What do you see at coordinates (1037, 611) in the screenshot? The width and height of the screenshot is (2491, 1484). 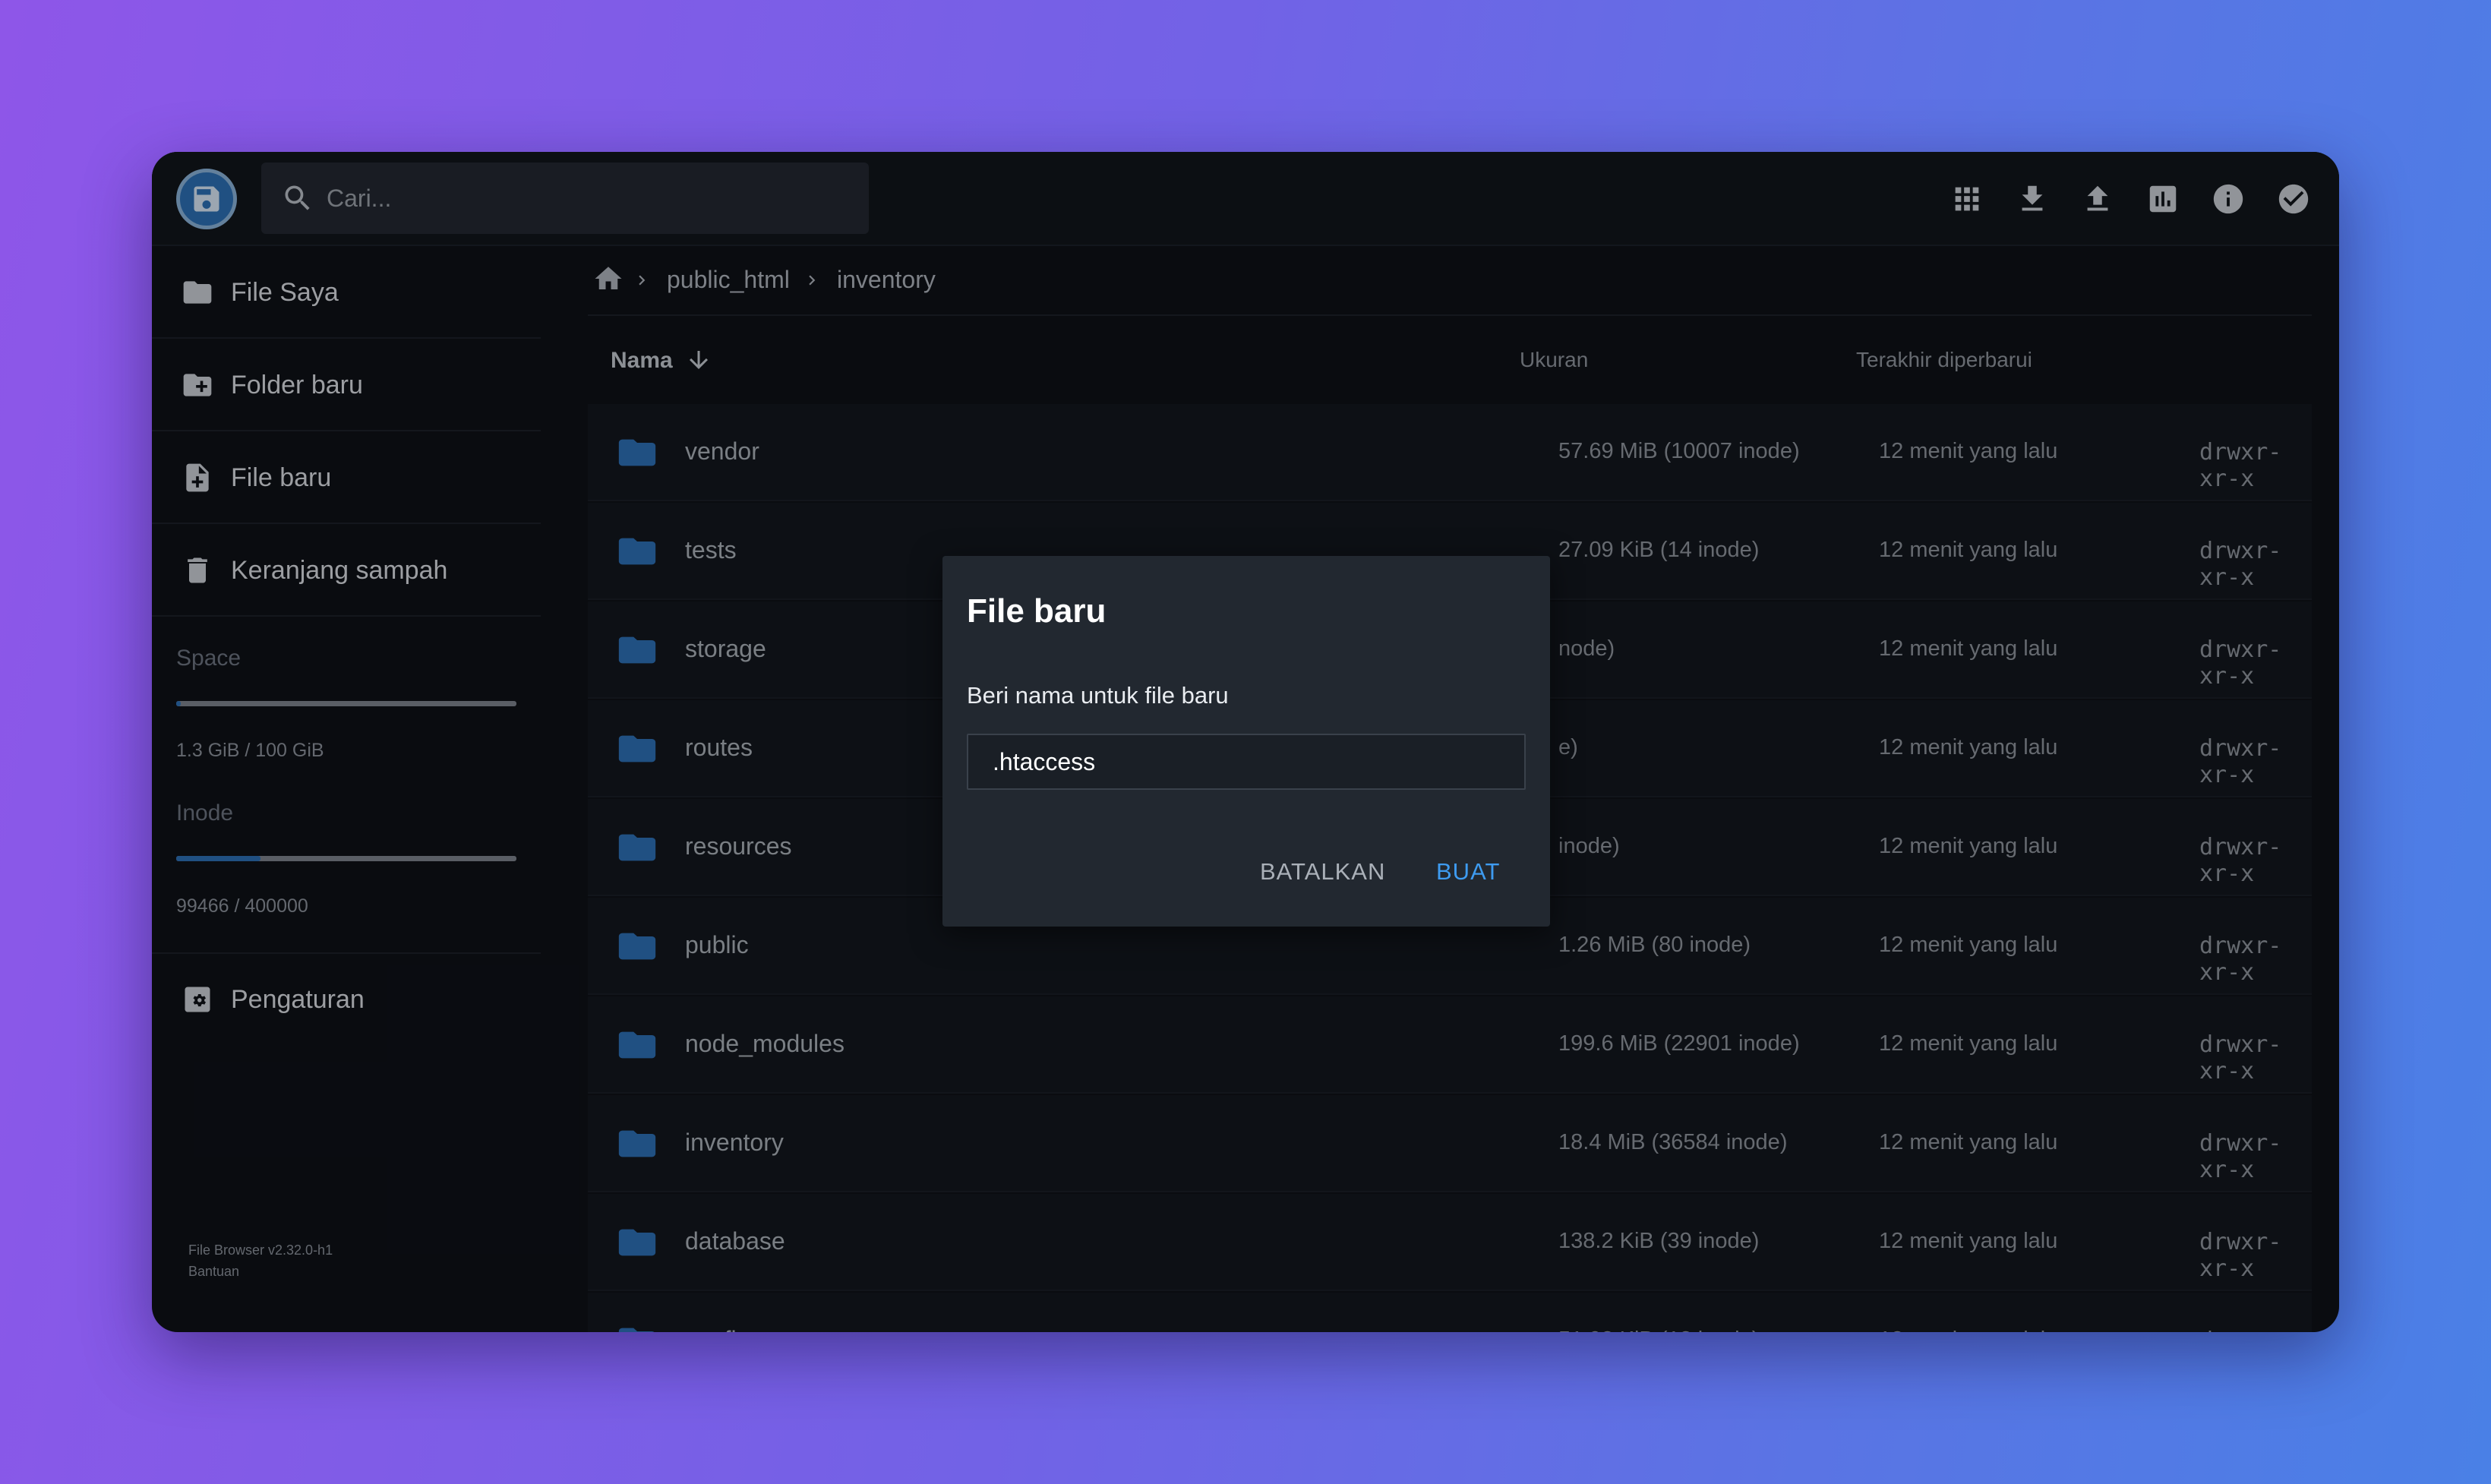 I see `dialog-title: File baru` at bounding box center [1037, 611].